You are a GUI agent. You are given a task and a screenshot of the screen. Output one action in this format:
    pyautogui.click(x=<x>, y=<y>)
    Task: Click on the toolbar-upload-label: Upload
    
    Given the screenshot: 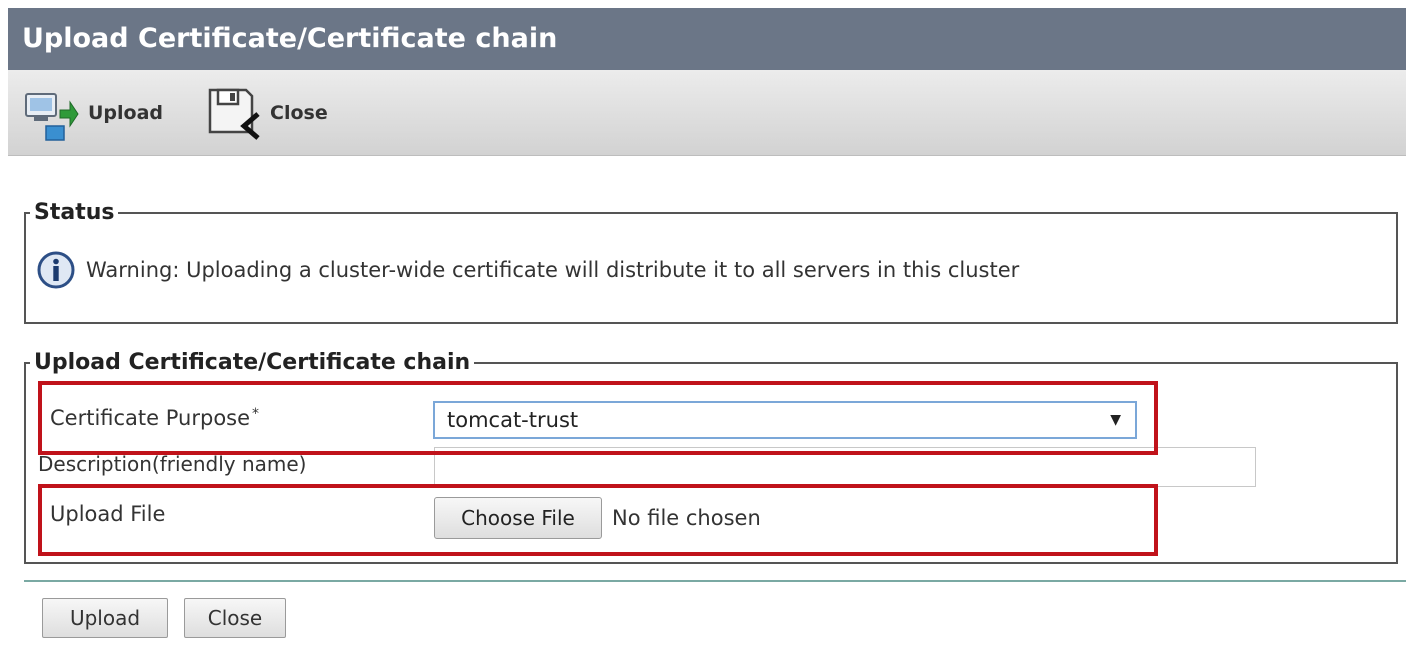 What is the action you would take?
    pyautogui.click(x=126, y=113)
    